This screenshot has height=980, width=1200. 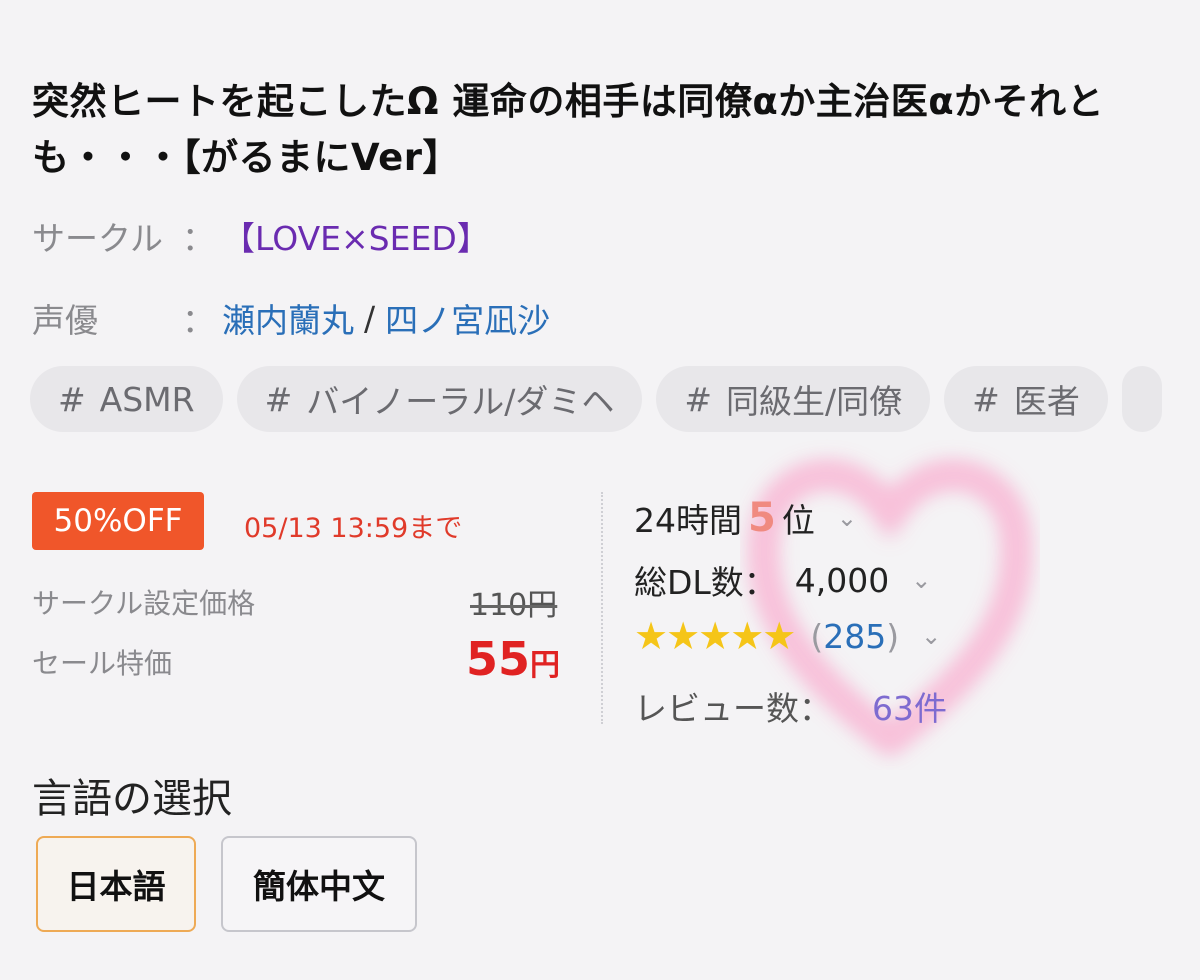 What do you see at coordinates (353, 528) in the screenshot?
I see `sale-deadline: 05/13 13:59まで` at bounding box center [353, 528].